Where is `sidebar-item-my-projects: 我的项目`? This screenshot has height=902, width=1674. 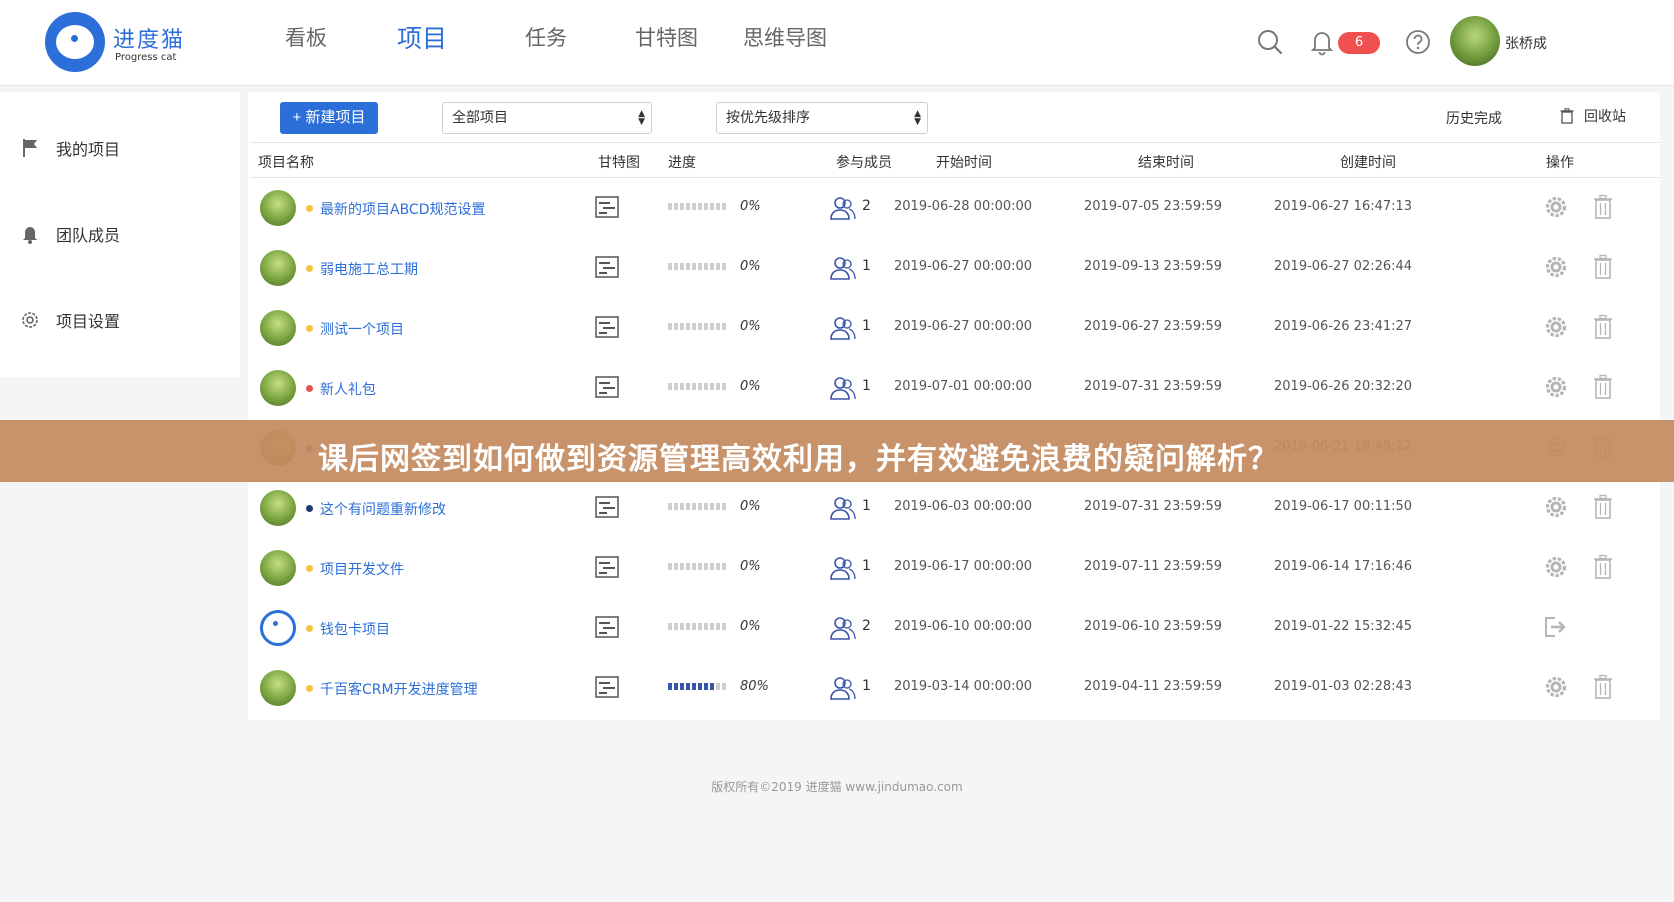 sidebar-item-my-projects: 我的项目 is located at coordinates (70, 148).